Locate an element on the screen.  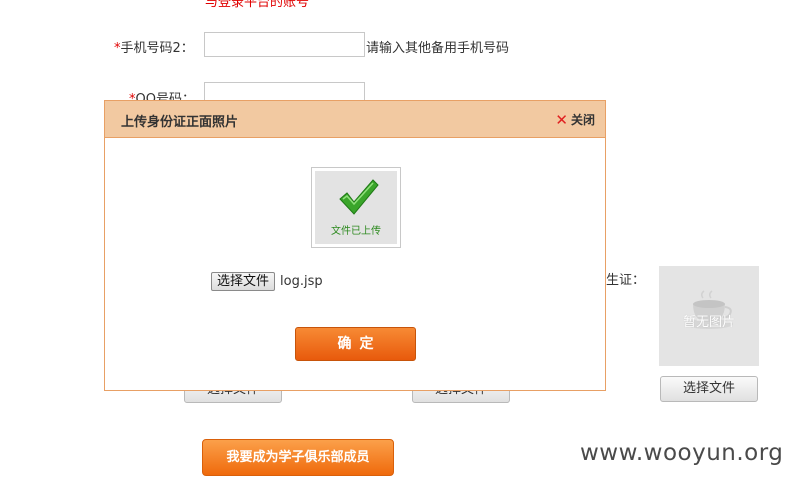
no-image-placeholder: 暂无图片 is located at coordinates (709, 316).